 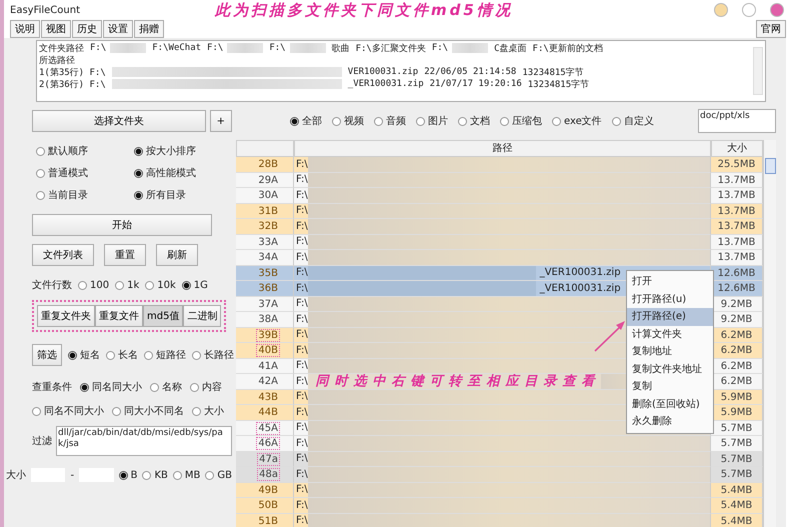 I want to click on context-menu-item: 复制, so click(x=670, y=387).